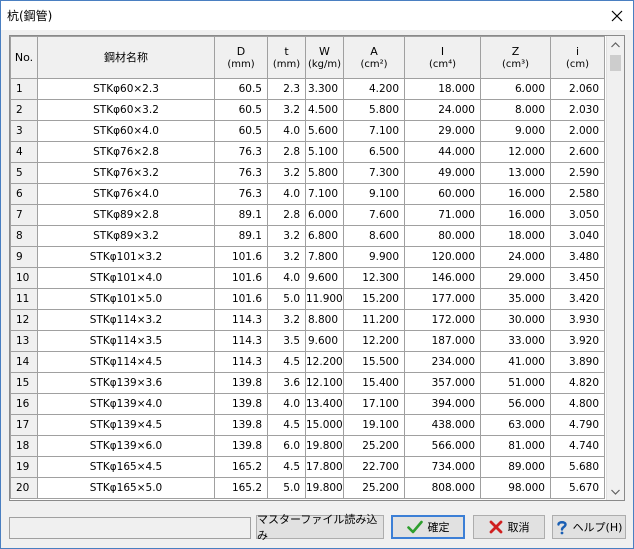  I want to click on table-cell: 41.000, so click(515, 362).